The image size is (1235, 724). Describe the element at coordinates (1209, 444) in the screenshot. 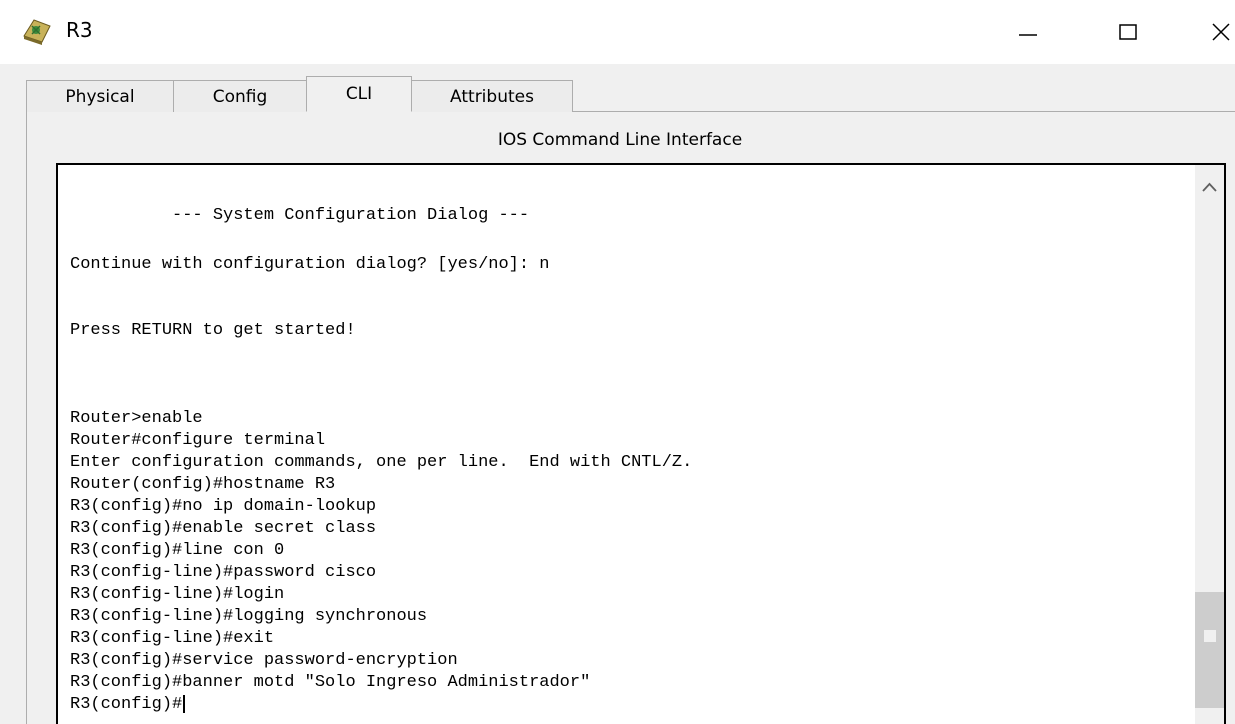

I see `vertical-scrollbar` at that location.